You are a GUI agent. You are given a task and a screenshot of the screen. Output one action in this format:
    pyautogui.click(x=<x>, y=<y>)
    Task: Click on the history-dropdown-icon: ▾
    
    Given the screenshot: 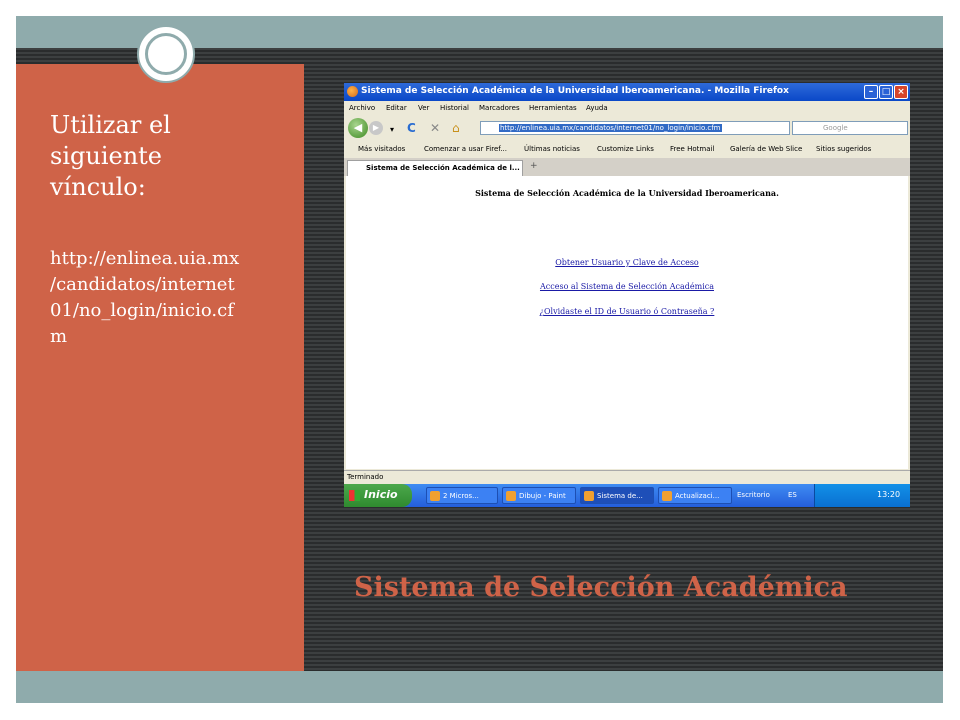 What is the action you would take?
    pyautogui.click(x=392, y=130)
    